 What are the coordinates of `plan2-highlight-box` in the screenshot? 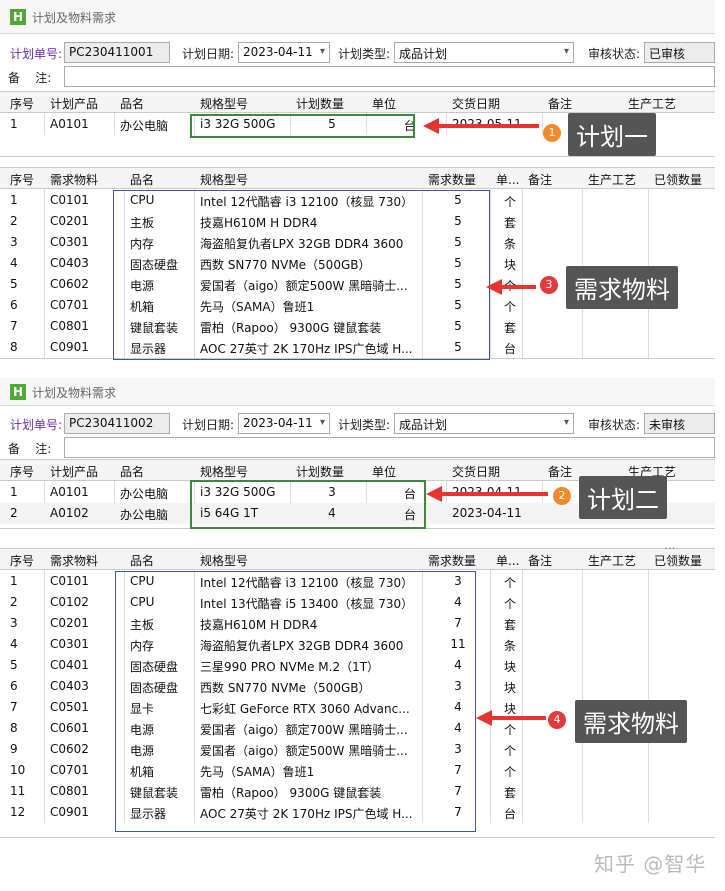 It's located at (308, 504).